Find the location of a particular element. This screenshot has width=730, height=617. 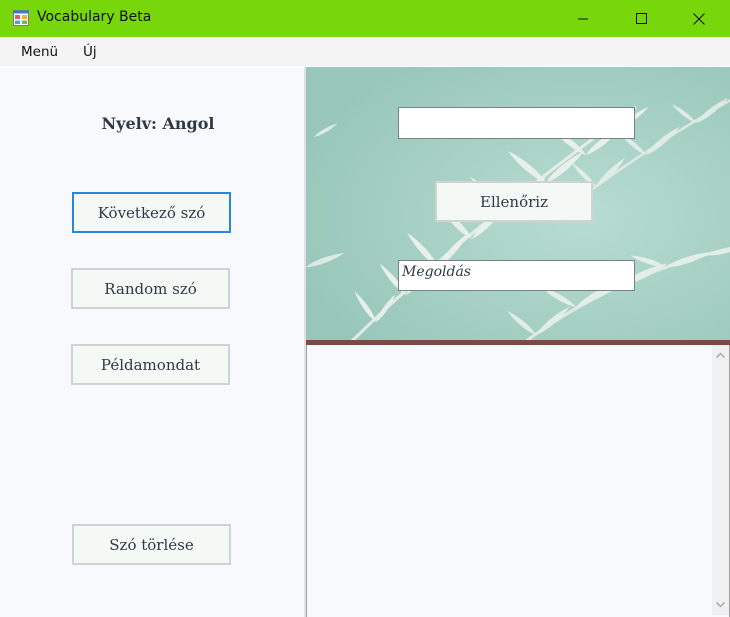

app-icon is located at coordinates (21, 18).